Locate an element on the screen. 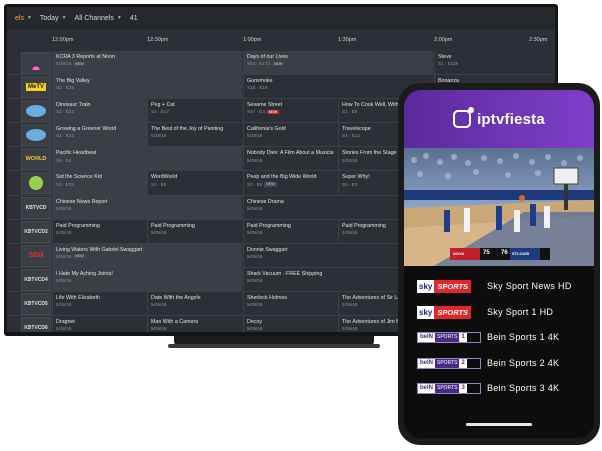 The image size is (602, 451). channel-count: 41 is located at coordinates (134, 18).